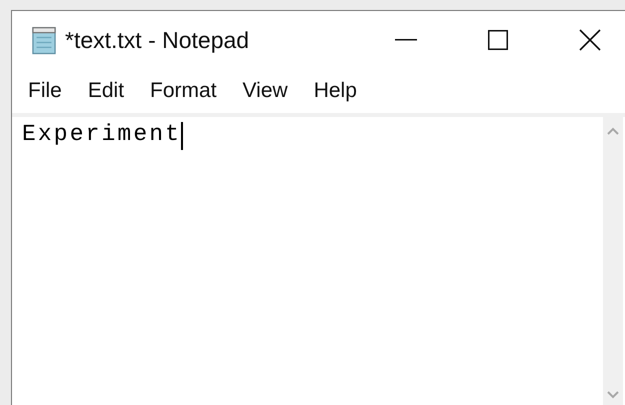 Image resolution: width=625 pixels, height=405 pixels. What do you see at coordinates (102, 135) in the screenshot?
I see `editor-text: Experiment` at bounding box center [102, 135].